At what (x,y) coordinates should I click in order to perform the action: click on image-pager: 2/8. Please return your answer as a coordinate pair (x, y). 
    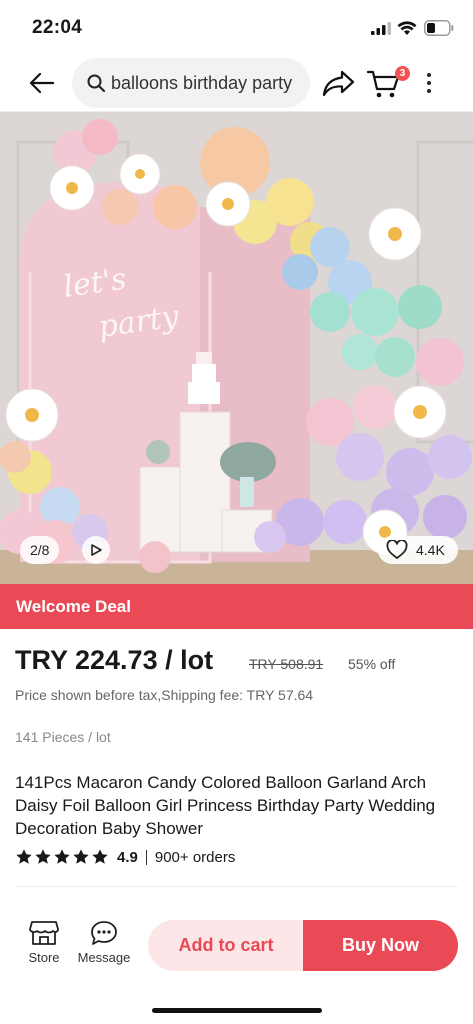
    Looking at the image, I should click on (40, 550).